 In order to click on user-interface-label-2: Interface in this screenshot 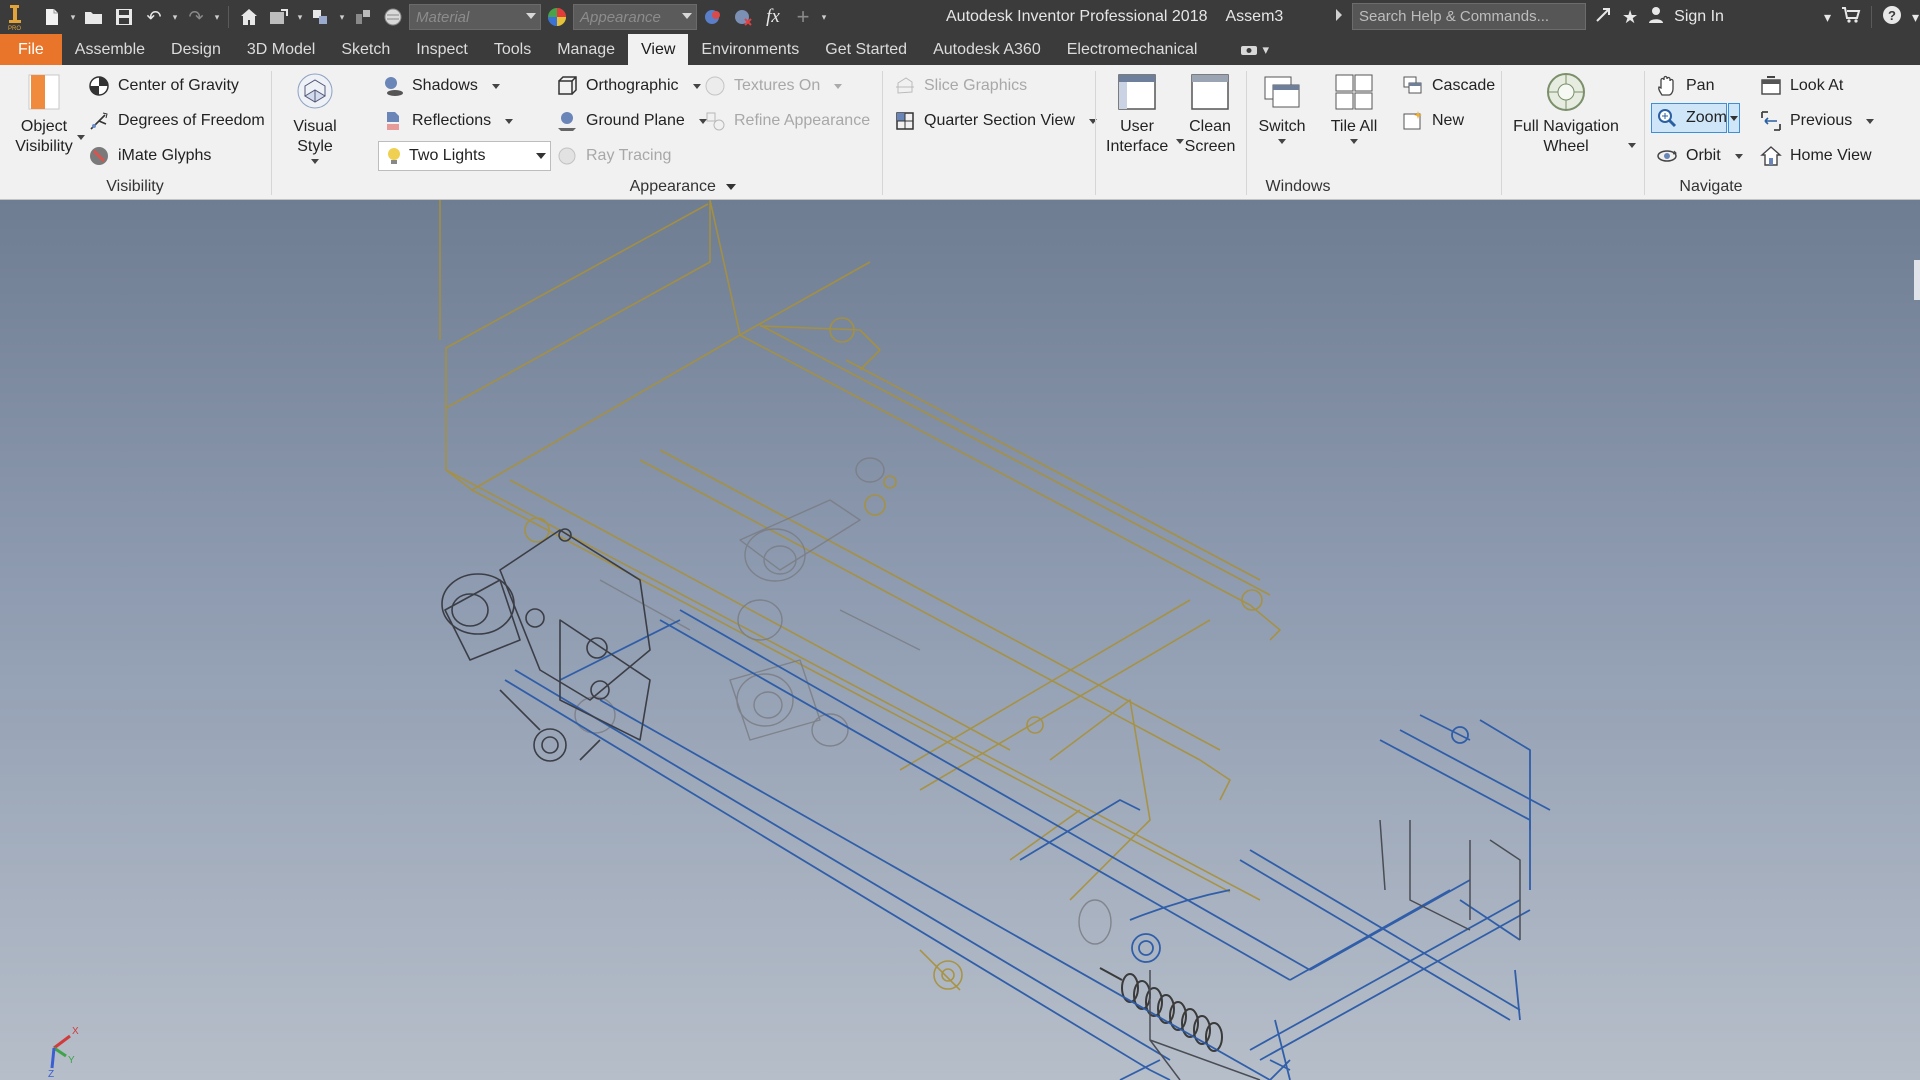, I will do `click(1137, 146)`.